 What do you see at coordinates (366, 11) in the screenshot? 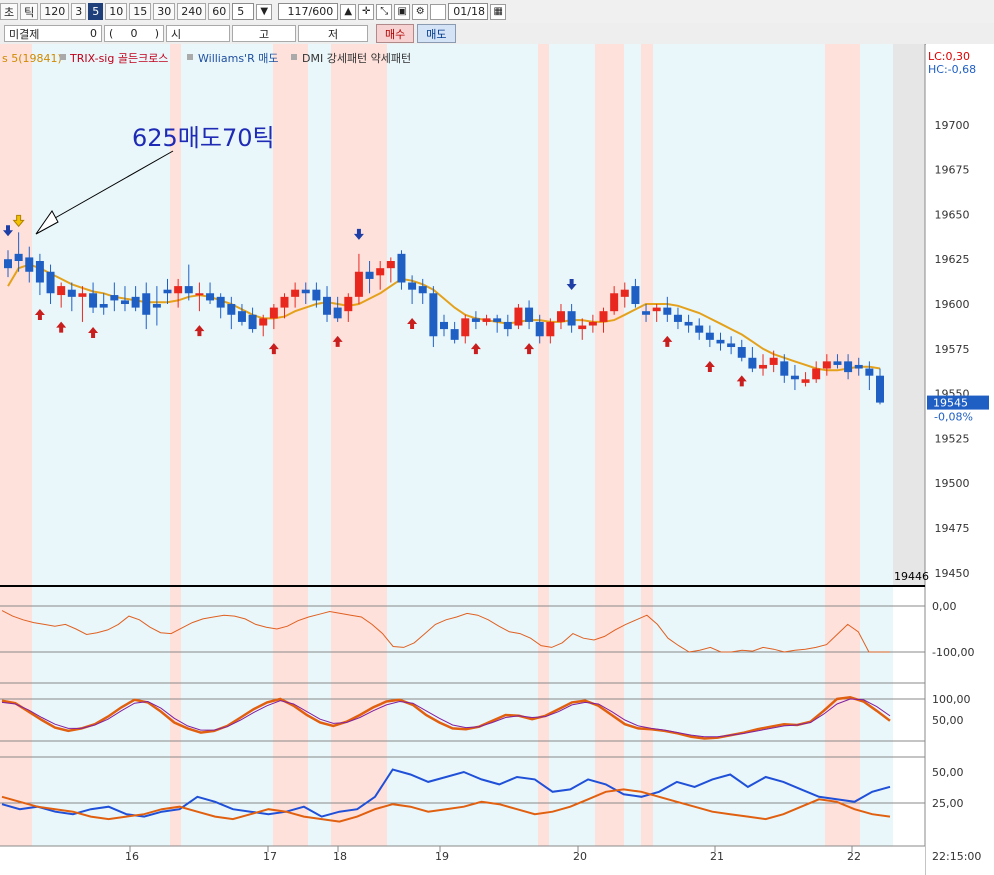
I see `crosshair-icon: ✛` at bounding box center [366, 11].